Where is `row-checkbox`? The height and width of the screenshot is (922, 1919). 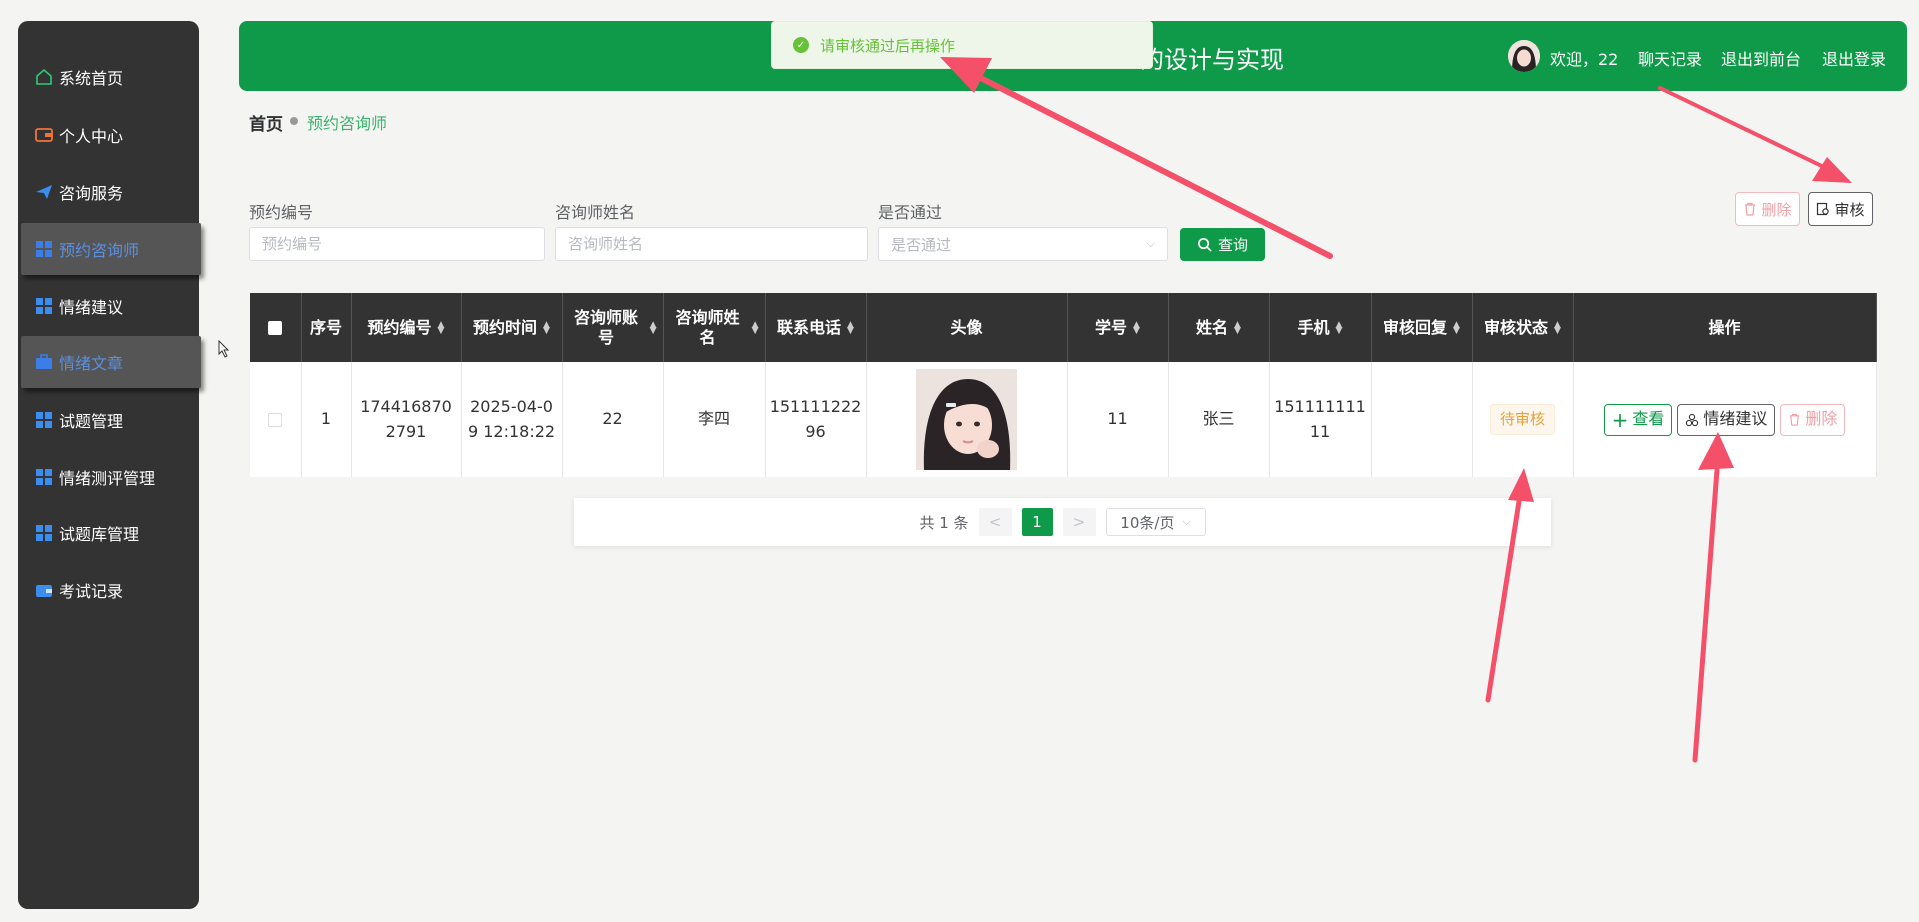
row-checkbox is located at coordinates (275, 419).